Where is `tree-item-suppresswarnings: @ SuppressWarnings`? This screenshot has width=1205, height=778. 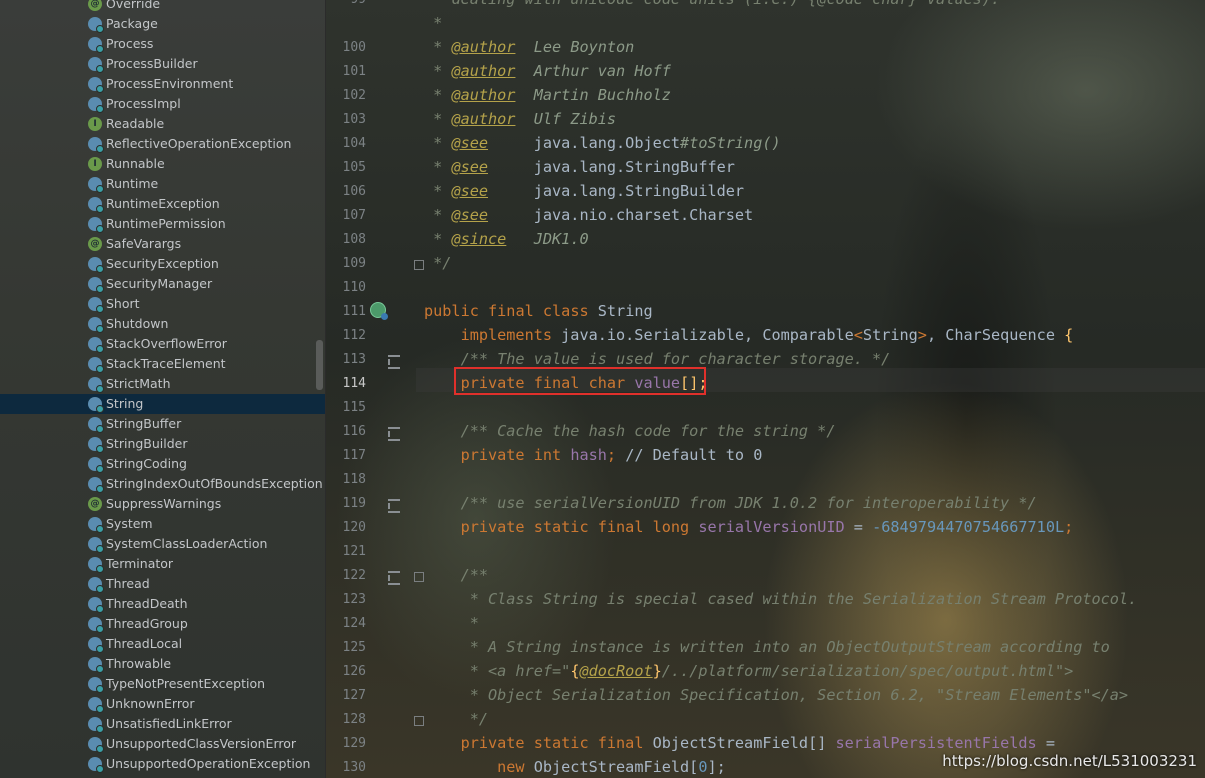 tree-item-suppresswarnings: @ SuppressWarnings is located at coordinates (162, 504).